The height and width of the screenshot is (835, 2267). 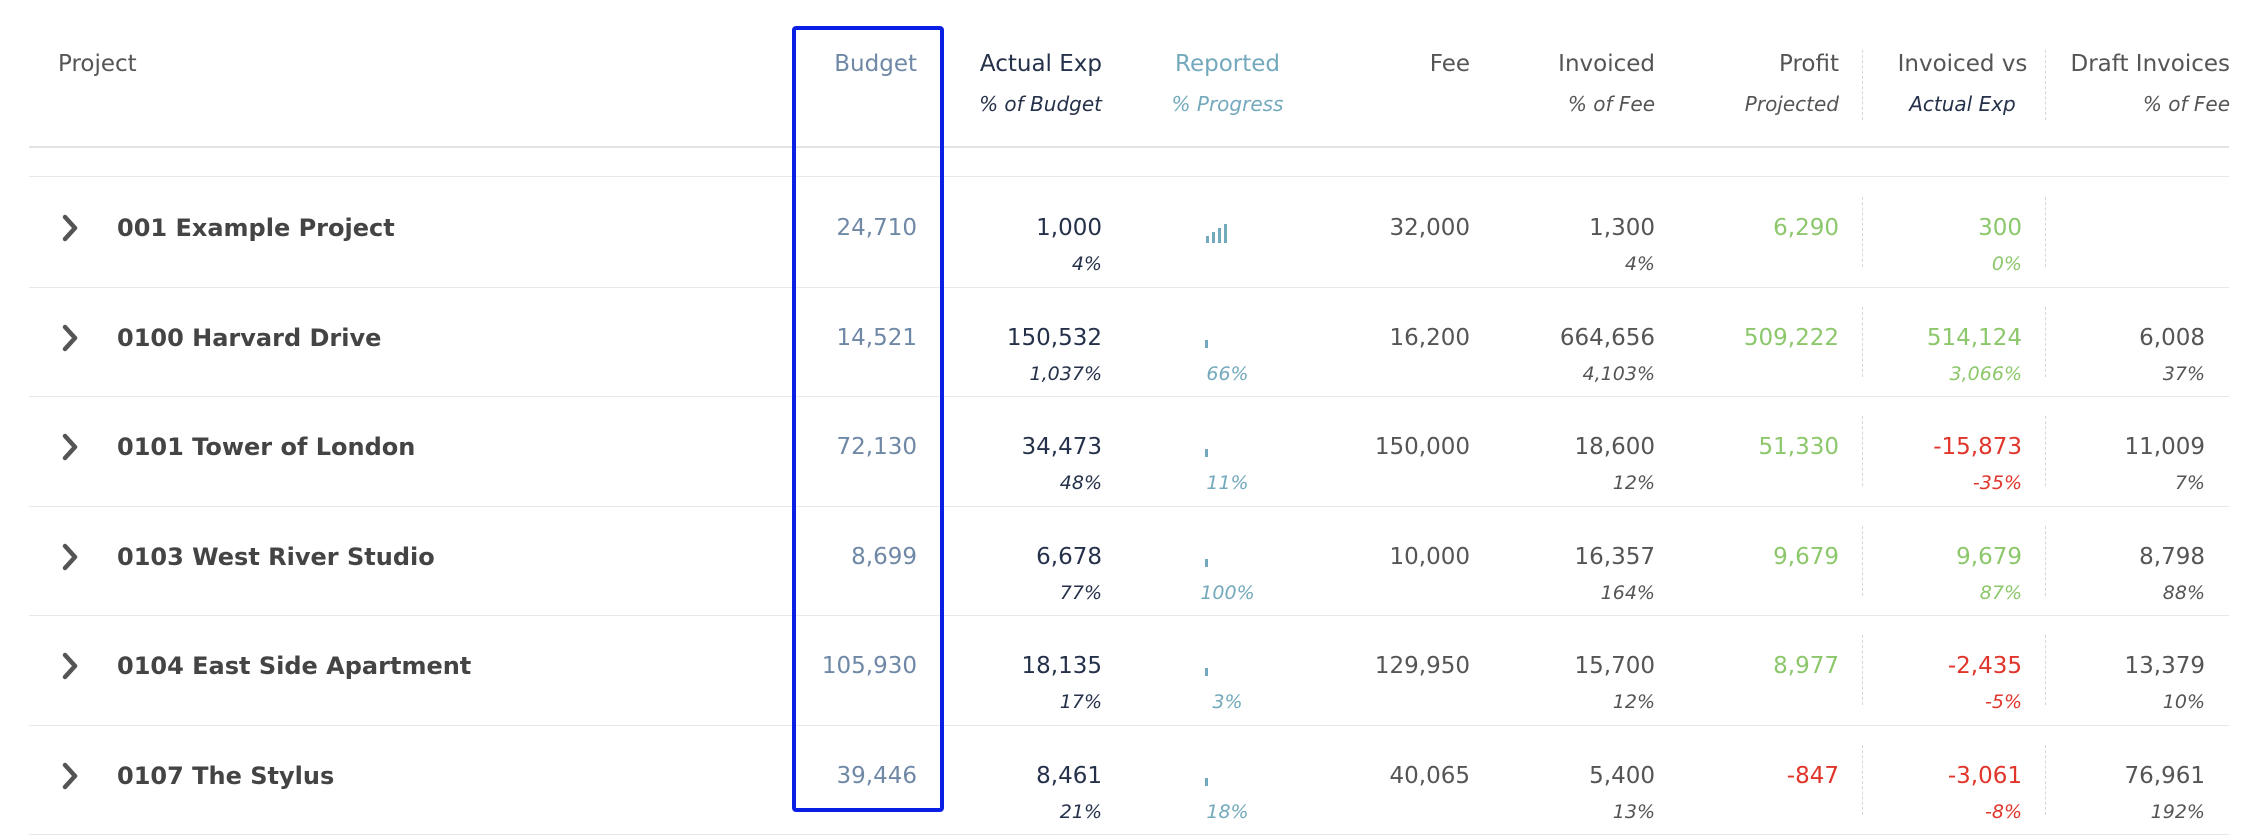 What do you see at coordinates (1400, 64) in the screenshot?
I see `header-fee: Fee` at bounding box center [1400, 64].